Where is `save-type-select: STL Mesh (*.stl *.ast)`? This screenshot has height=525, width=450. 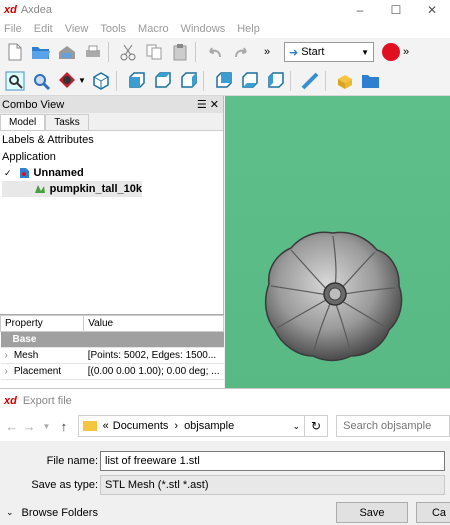 save-type-select: STL Mesh (*.stl *.ast) is located at coordinates (272, 485).